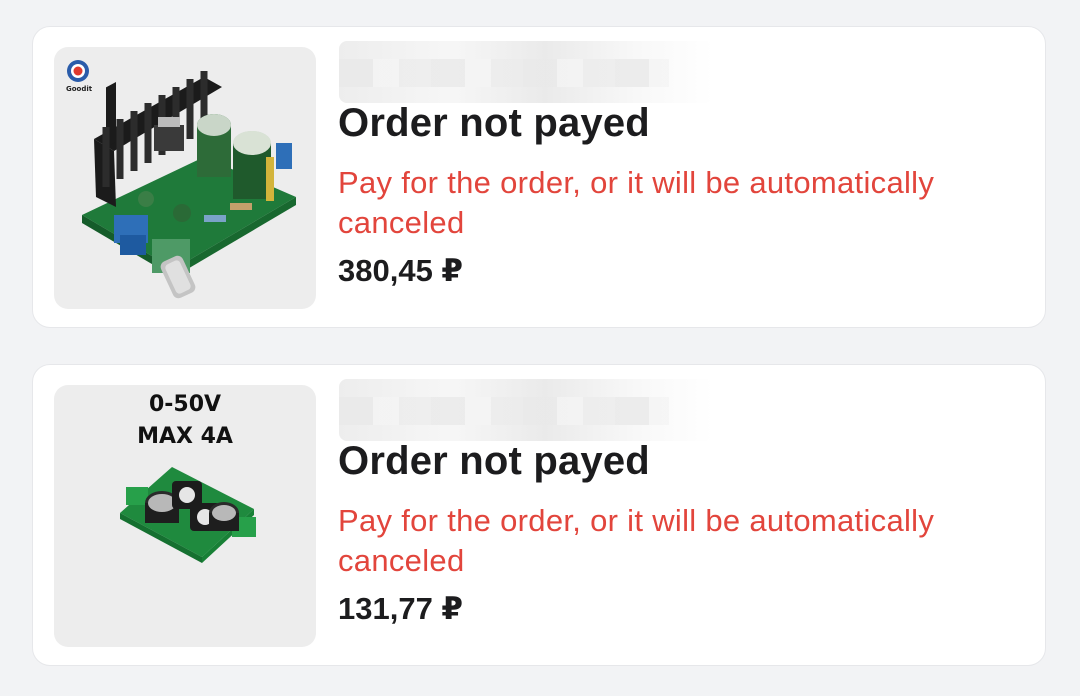 Image resolution: width=1080 pixels, height=696 pixels. I want to click on svg-text: Goodit, so click(79, 89).